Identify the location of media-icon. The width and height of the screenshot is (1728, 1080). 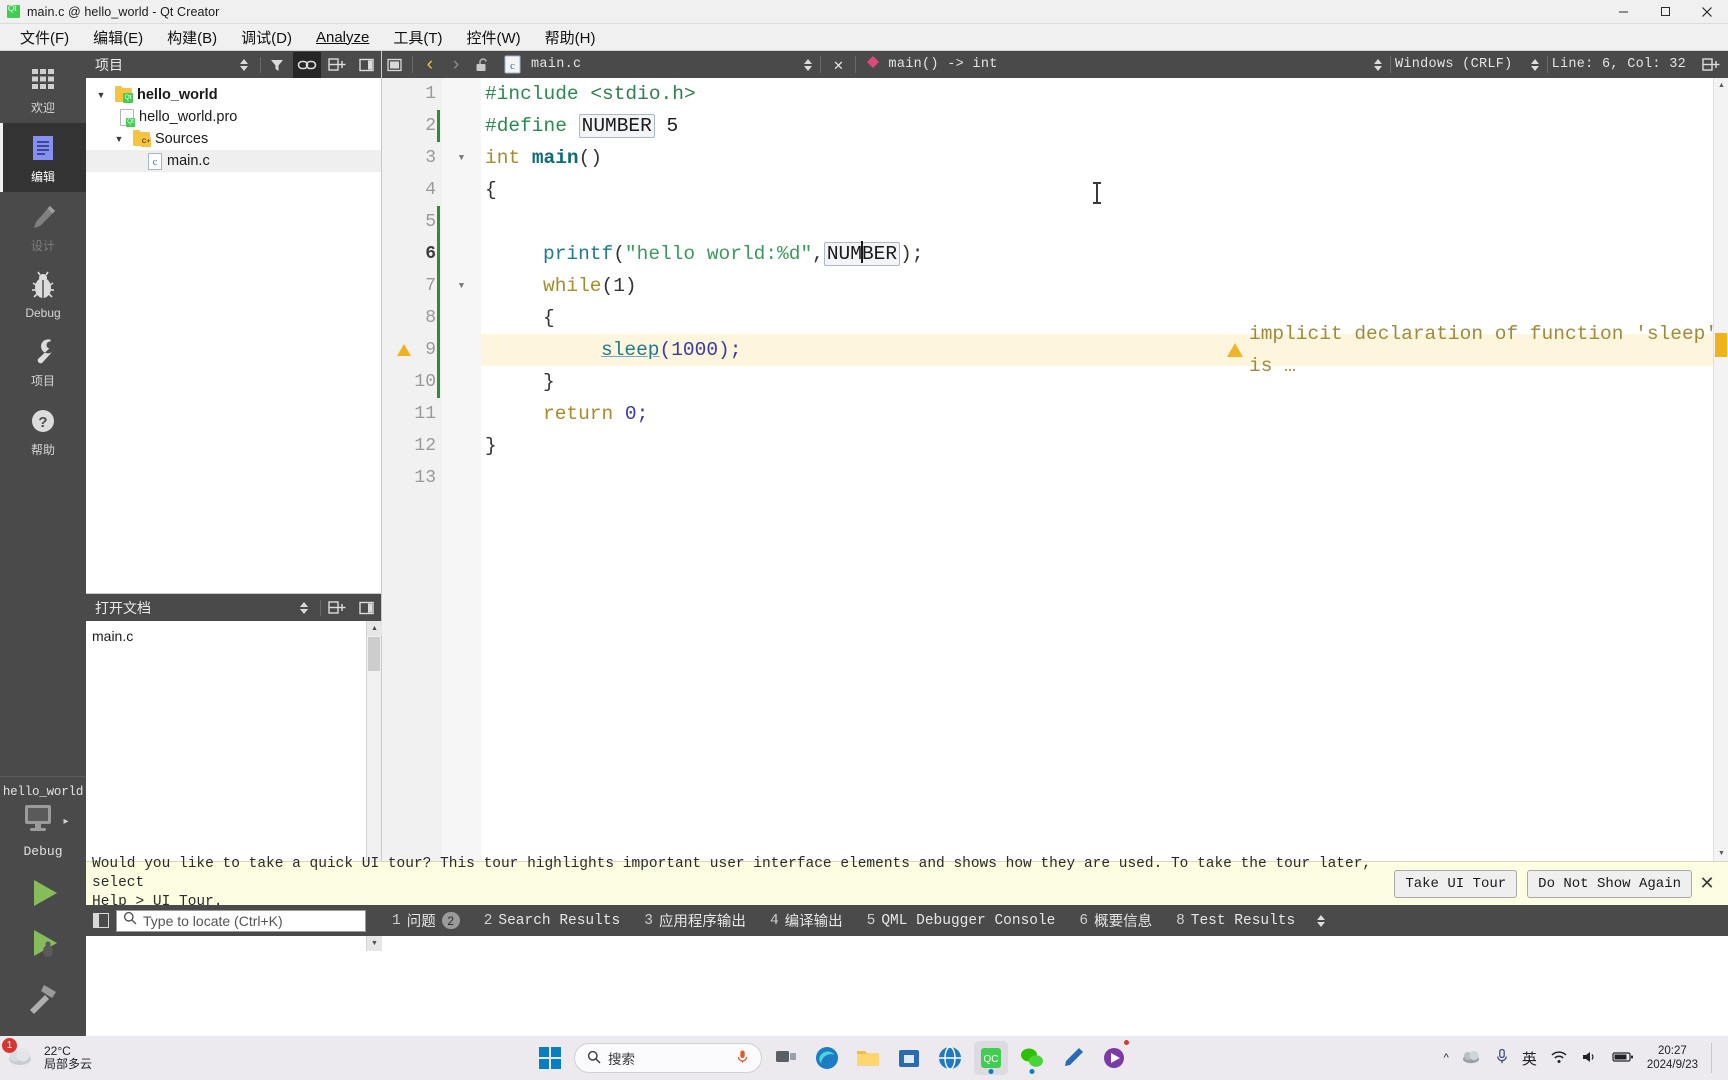
(1114, 1057).